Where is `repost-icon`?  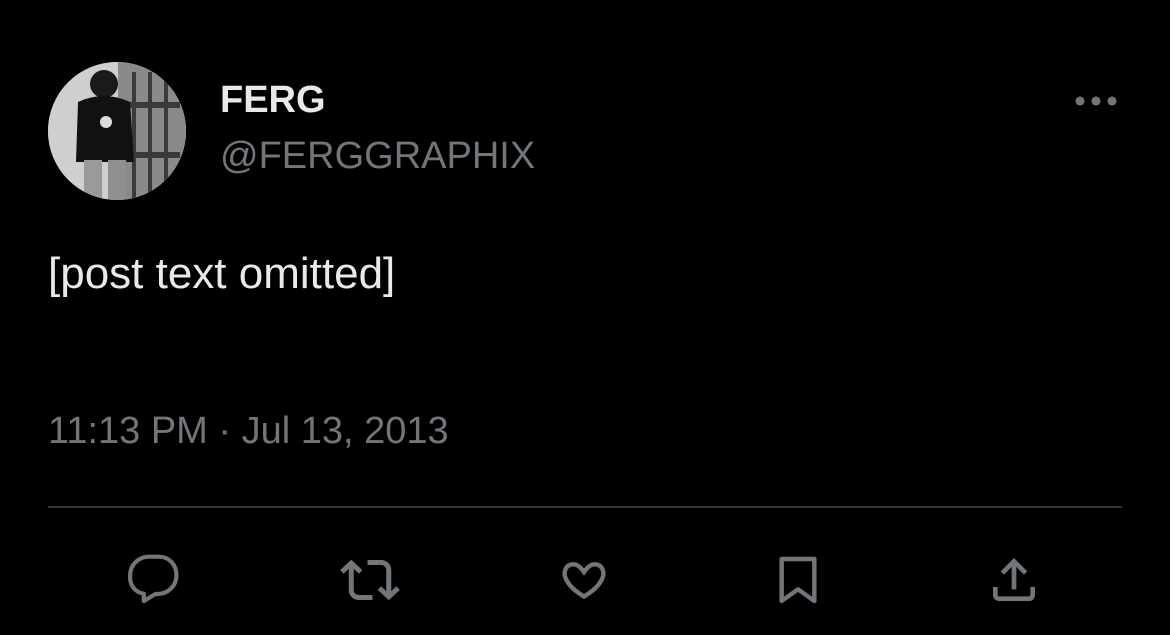 repost-icon is located at coordinates (370, 580).